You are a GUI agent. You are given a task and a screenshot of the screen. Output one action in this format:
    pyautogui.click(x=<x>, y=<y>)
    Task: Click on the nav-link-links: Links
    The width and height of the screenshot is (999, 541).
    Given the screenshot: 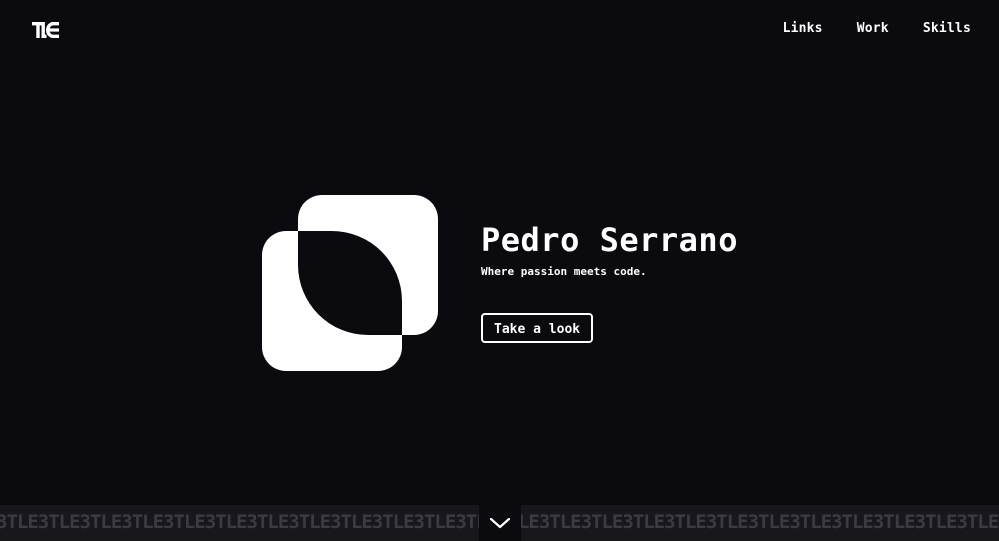 What is the action you would take?
    pyautogui.click(x=803, y=28)
    